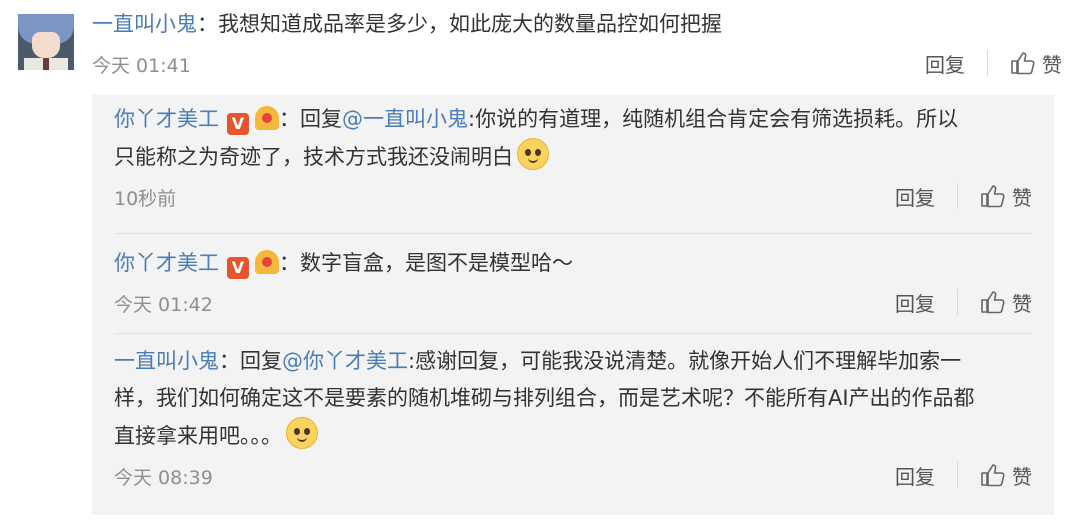  I want to click on avatar-tie, so click(46, 64).